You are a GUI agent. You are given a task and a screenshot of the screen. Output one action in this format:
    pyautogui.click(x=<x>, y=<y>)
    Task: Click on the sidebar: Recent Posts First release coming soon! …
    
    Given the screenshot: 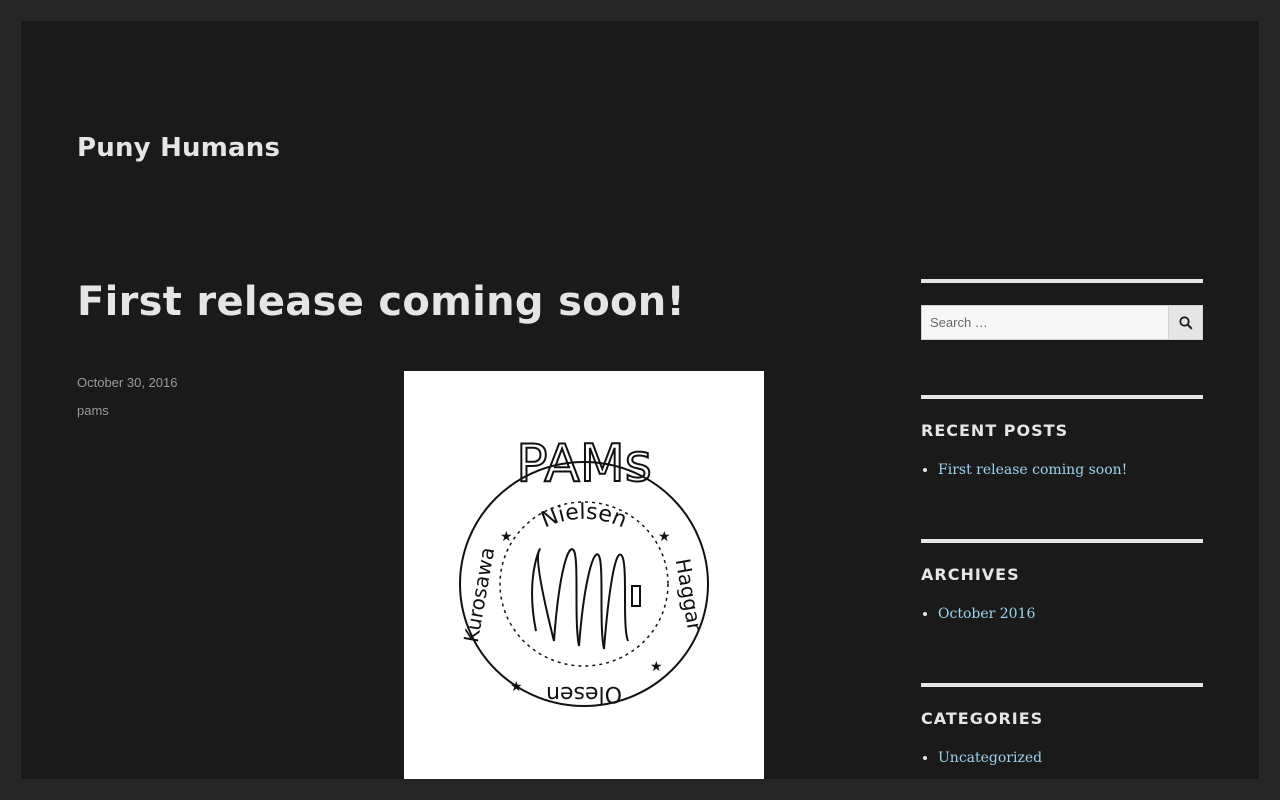 What is the action you would take?
    pyautogui.click(x=1062, y=522)
    